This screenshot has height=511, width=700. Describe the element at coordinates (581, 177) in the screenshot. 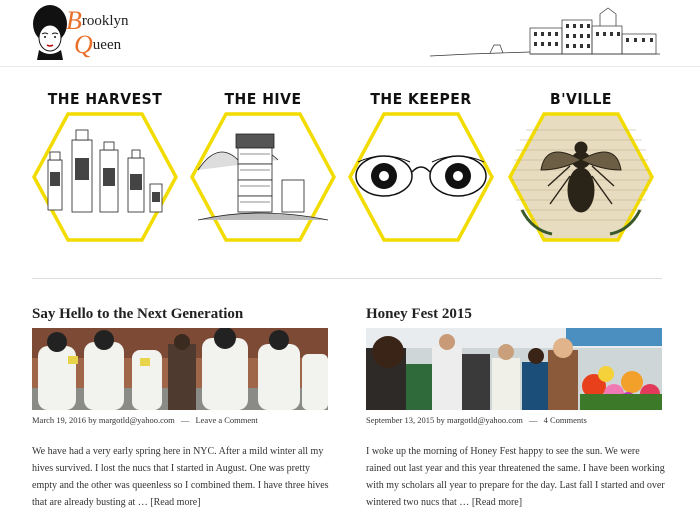

I see `bee-icon` at that location.